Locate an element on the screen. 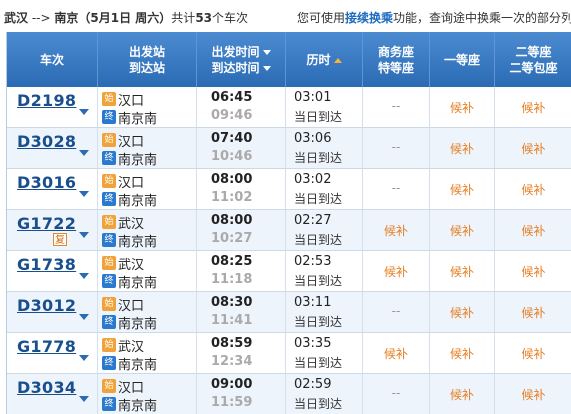 This screenshot has height=414, width=571. cell-first-class: 候补 is located at coordinates (462, 148).